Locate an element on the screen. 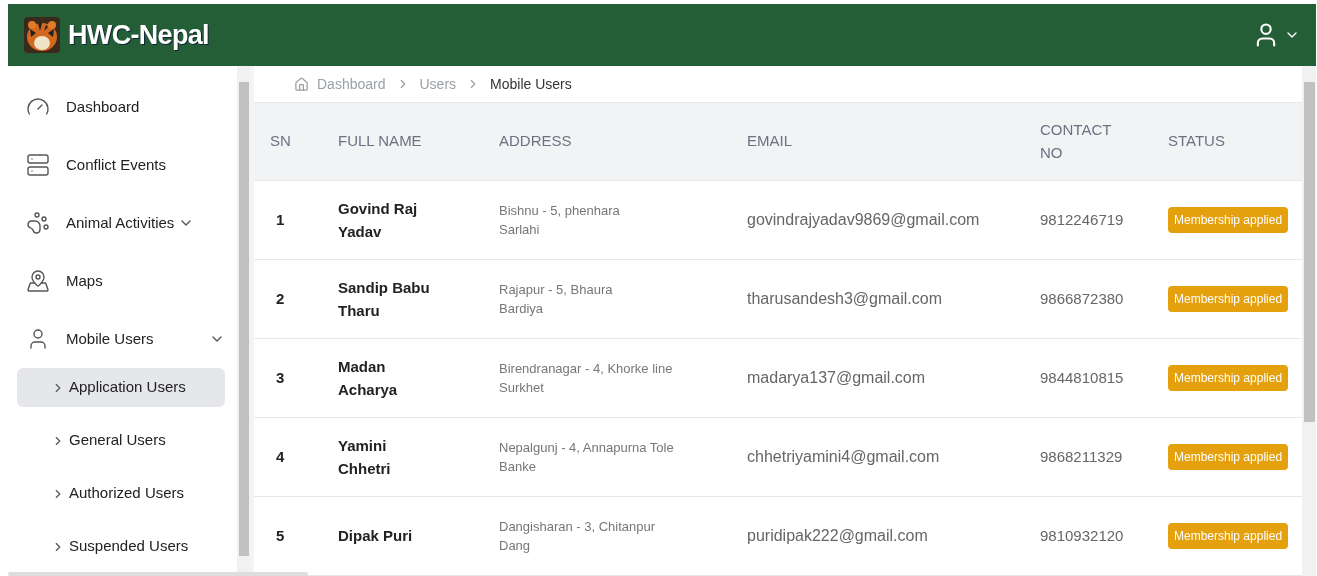 The image size is (1317, 576). table-cell-text: Nepalgunj - 4, Annapurna Tole is located at coordinates (587, 448).